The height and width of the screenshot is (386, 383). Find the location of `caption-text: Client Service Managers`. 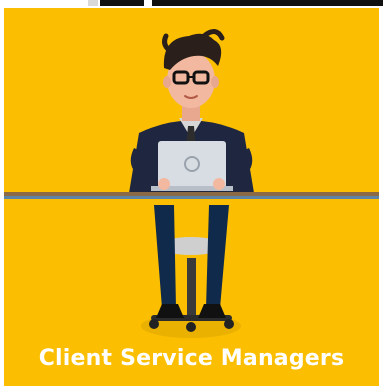

caption-text: Client Service Managers is located at coordinates (191, 358).